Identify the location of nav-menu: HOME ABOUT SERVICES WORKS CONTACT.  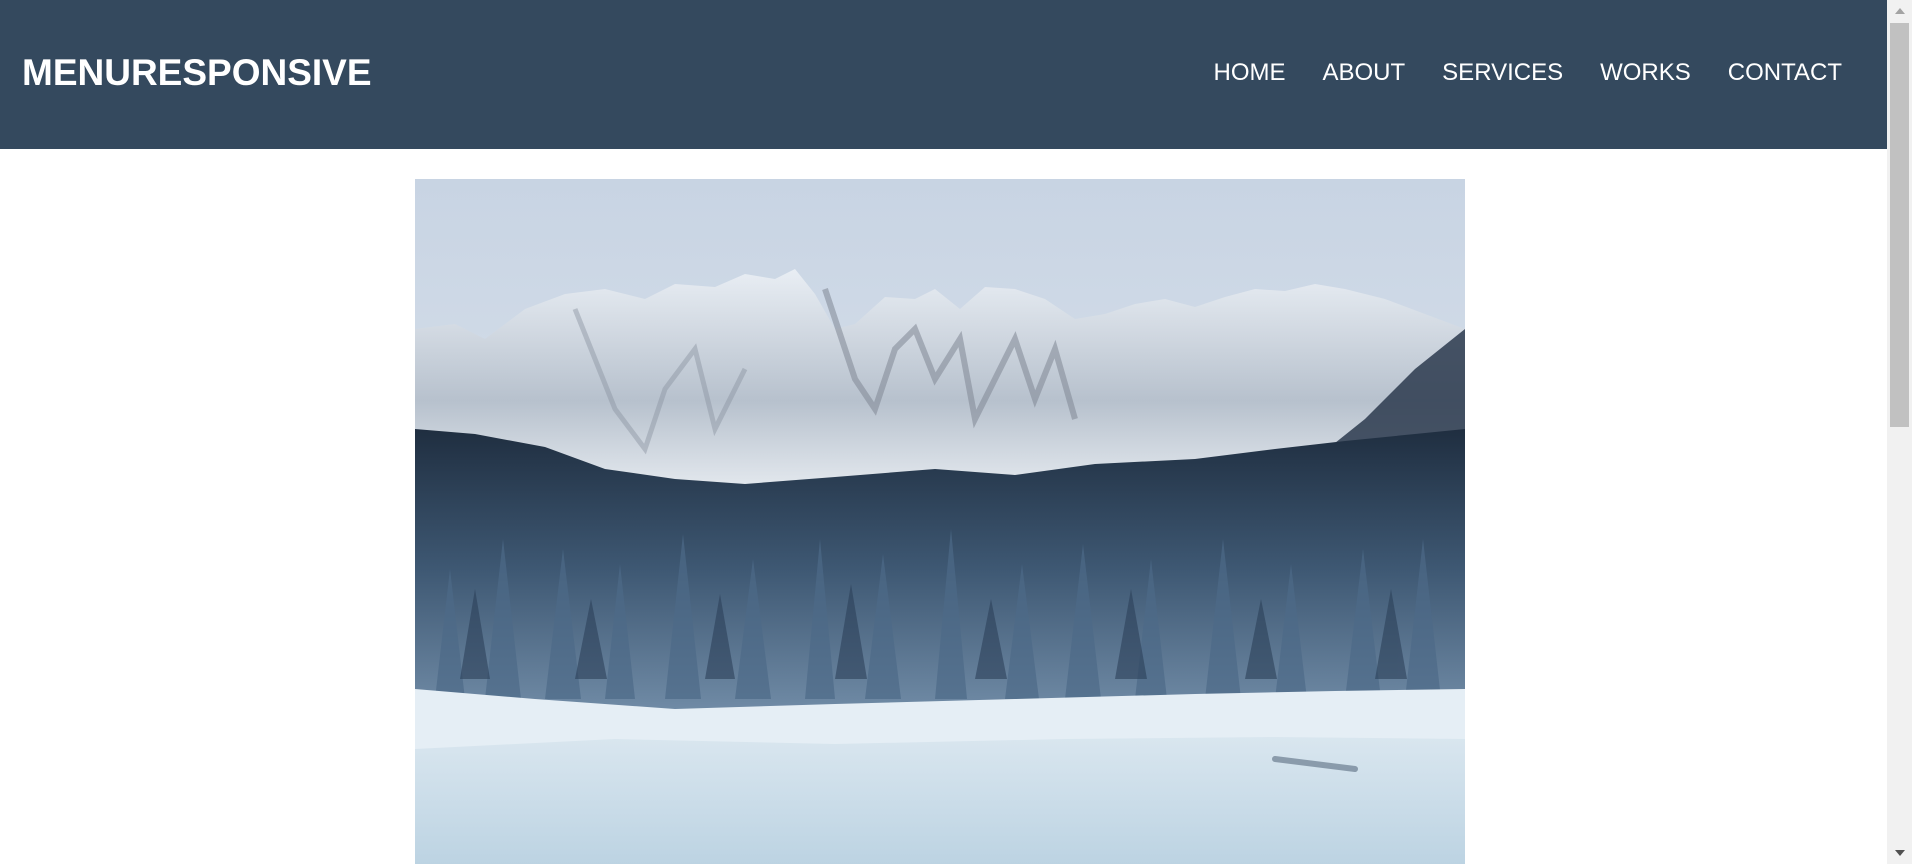
(1527, 73).